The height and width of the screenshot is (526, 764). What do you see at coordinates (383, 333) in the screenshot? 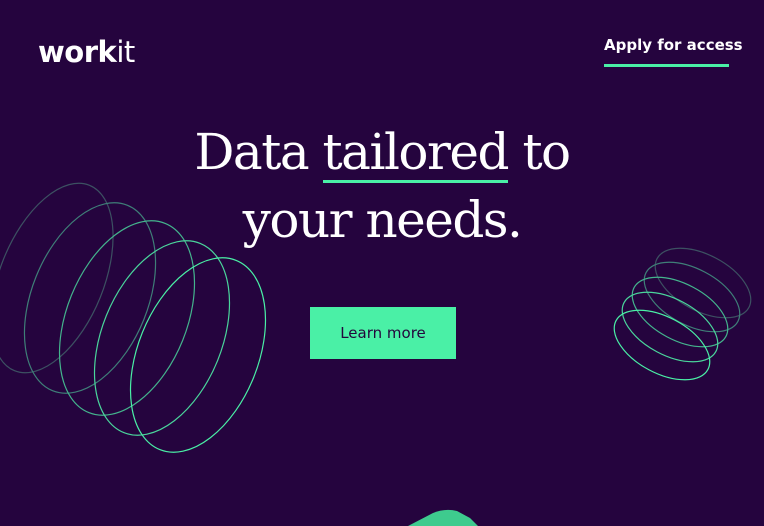
I see `learn-more-button: Learn more` at bounding box center [383, 333].